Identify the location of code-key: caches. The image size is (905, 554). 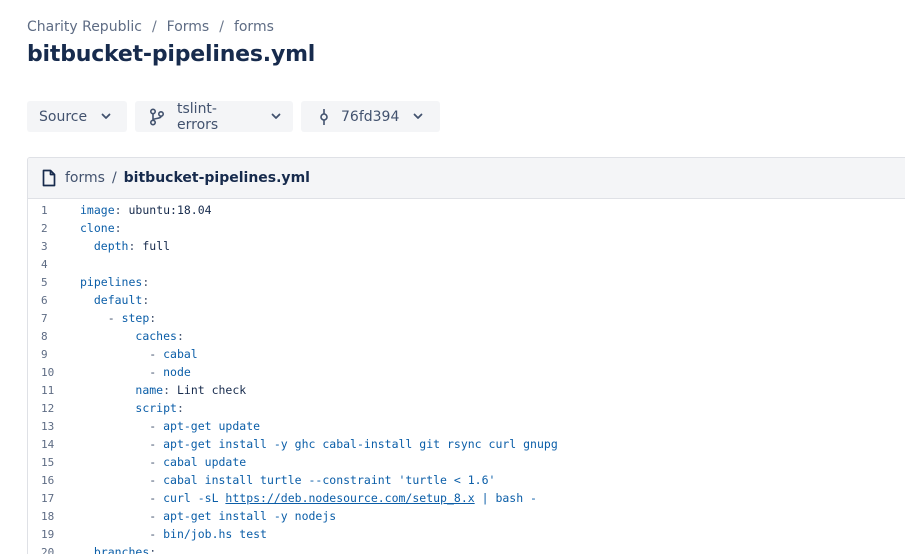
(156, 336).